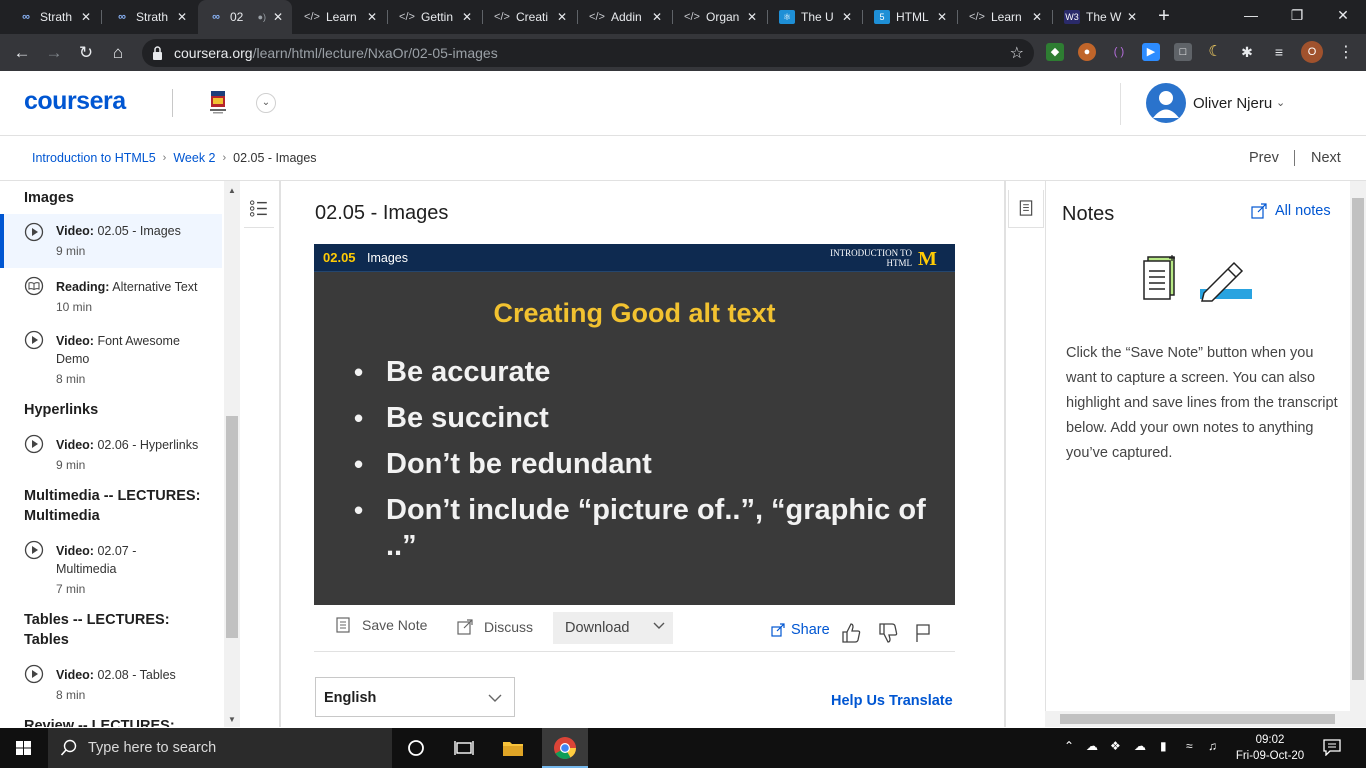 Image resolution: width=1366 pixels, height=768 pixels. Describe the element at coordinates (1189, 746) in the screenshot. I see `wifi-icon: ≈` at that location.